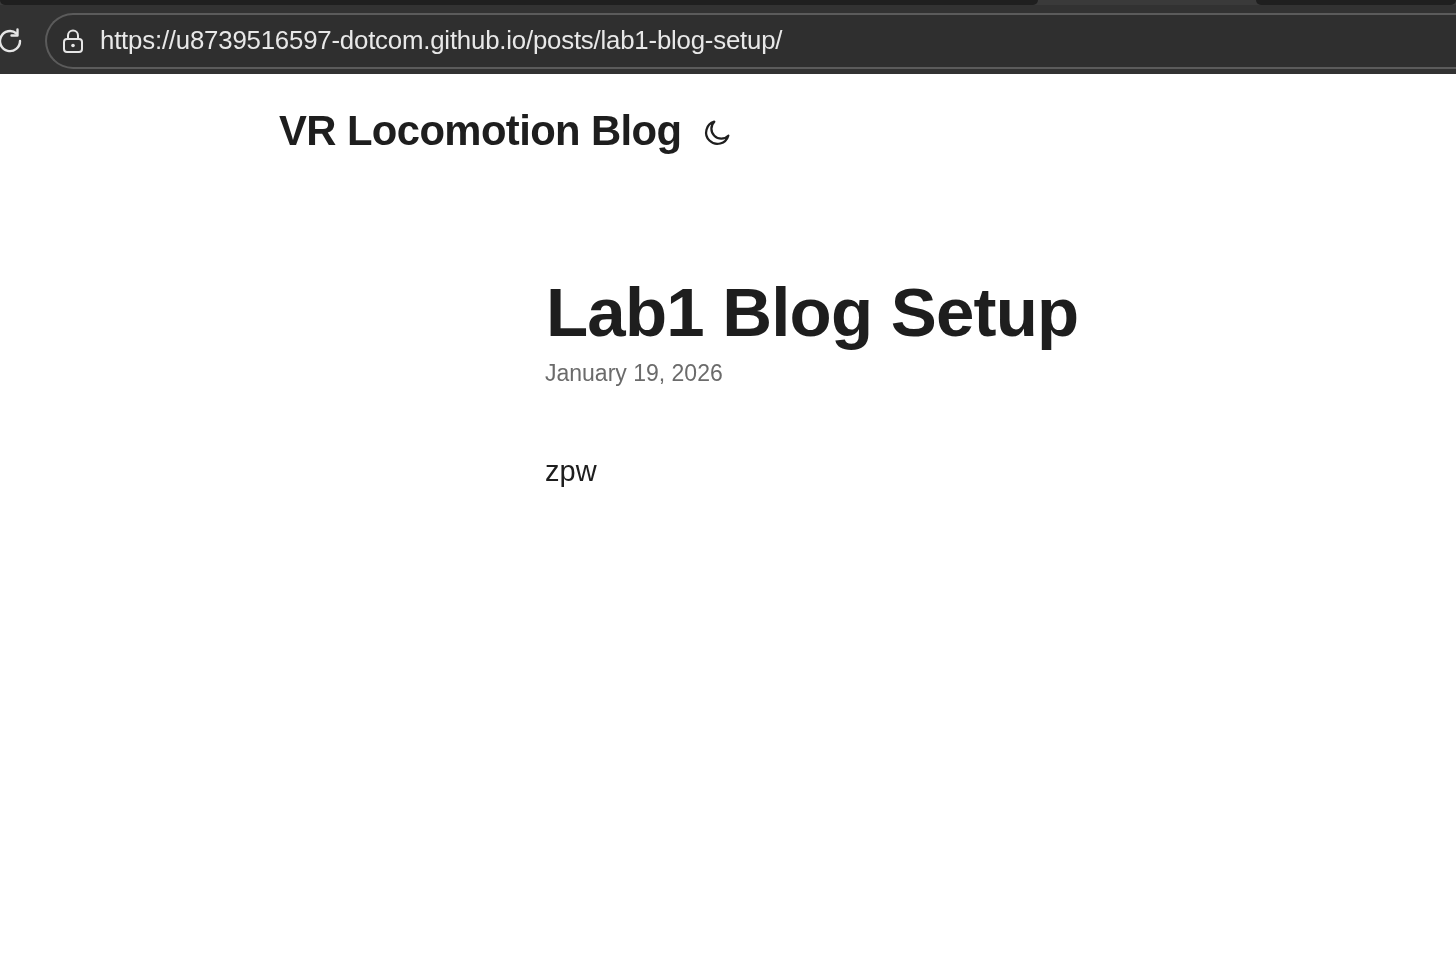 This screenshot has width=1456, height=973. I want to click on reload-icon, so click(11, 40).